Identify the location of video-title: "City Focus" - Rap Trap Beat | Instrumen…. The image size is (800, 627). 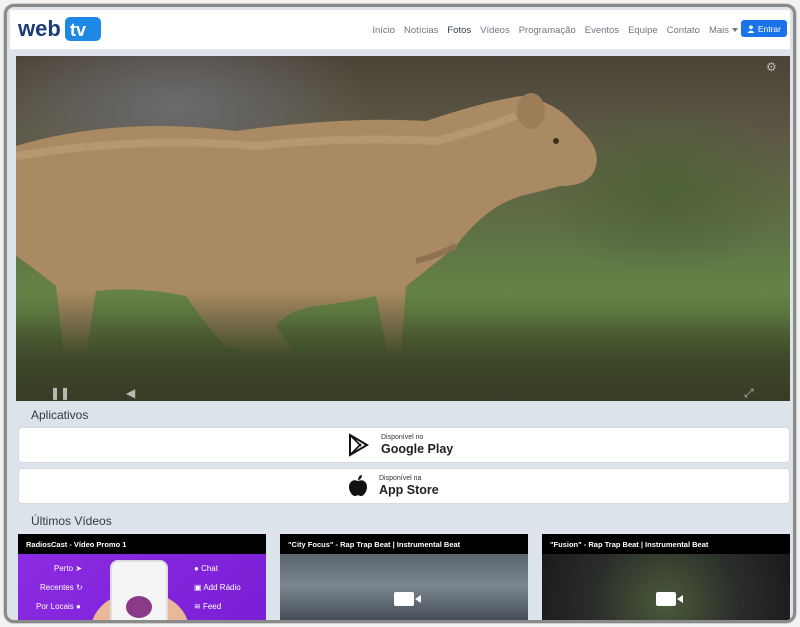
(404, 544).